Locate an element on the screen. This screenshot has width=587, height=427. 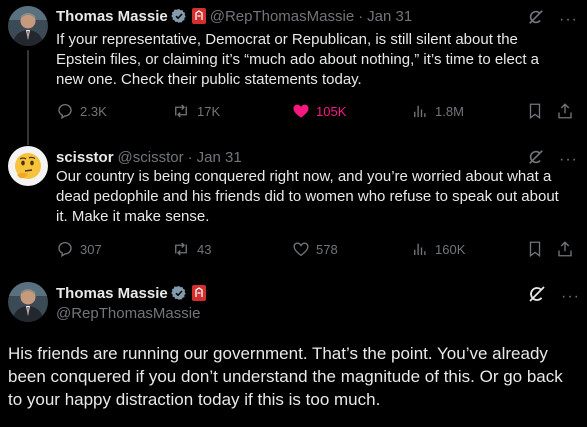
views-button: 1.8M is located at coordinates (437, 111).